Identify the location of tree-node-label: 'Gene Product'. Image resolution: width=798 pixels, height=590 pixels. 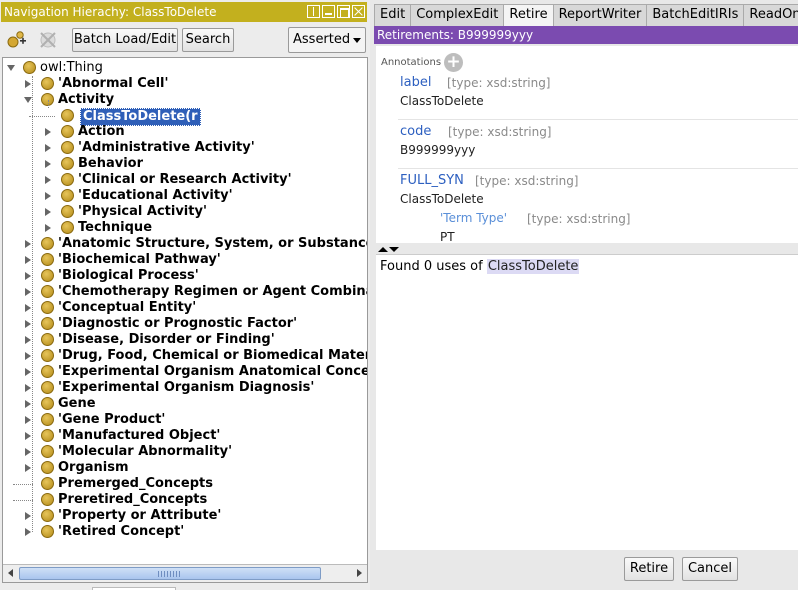
(112, 419).